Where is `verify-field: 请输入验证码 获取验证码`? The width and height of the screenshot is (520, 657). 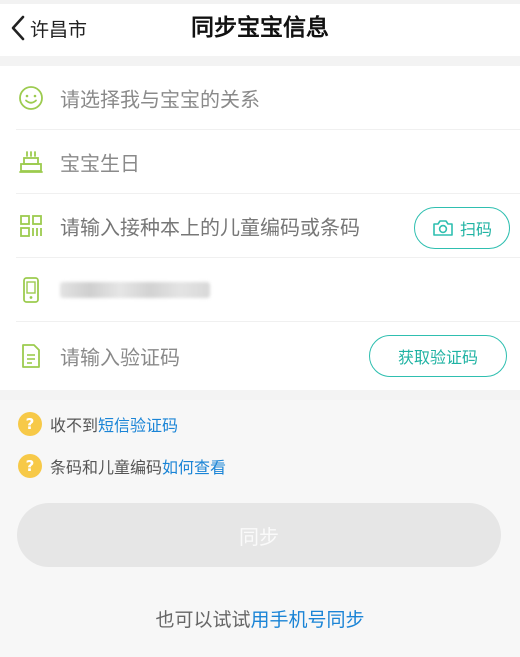 verify-field: 请输入验证码 获取验证码 is located at coordinates (260, 356).